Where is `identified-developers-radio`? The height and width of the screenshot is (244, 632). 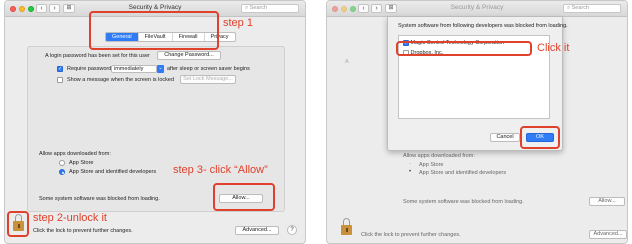 identified-developers-radio is located at coordinates (62, 172).